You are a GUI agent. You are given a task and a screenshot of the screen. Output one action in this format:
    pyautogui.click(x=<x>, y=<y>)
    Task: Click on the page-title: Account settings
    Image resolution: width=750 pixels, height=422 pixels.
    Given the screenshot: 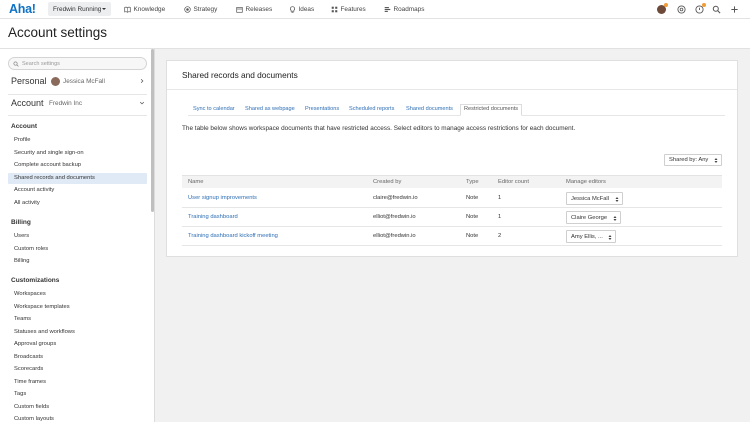 What is the action you would take?
    pyautogui.click(x=58, y=32)
    